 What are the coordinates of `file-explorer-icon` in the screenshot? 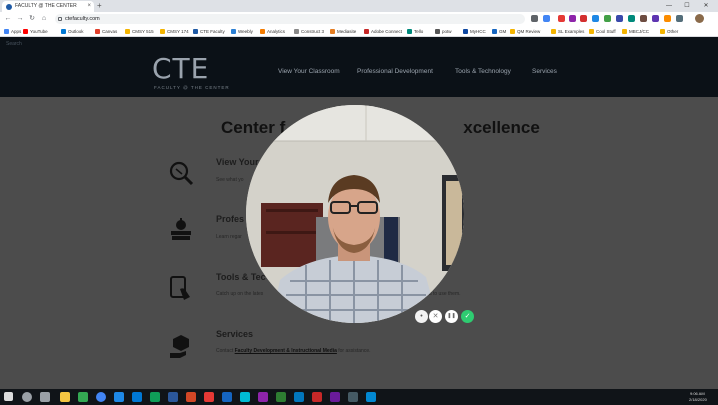 It's located at (65, 397).